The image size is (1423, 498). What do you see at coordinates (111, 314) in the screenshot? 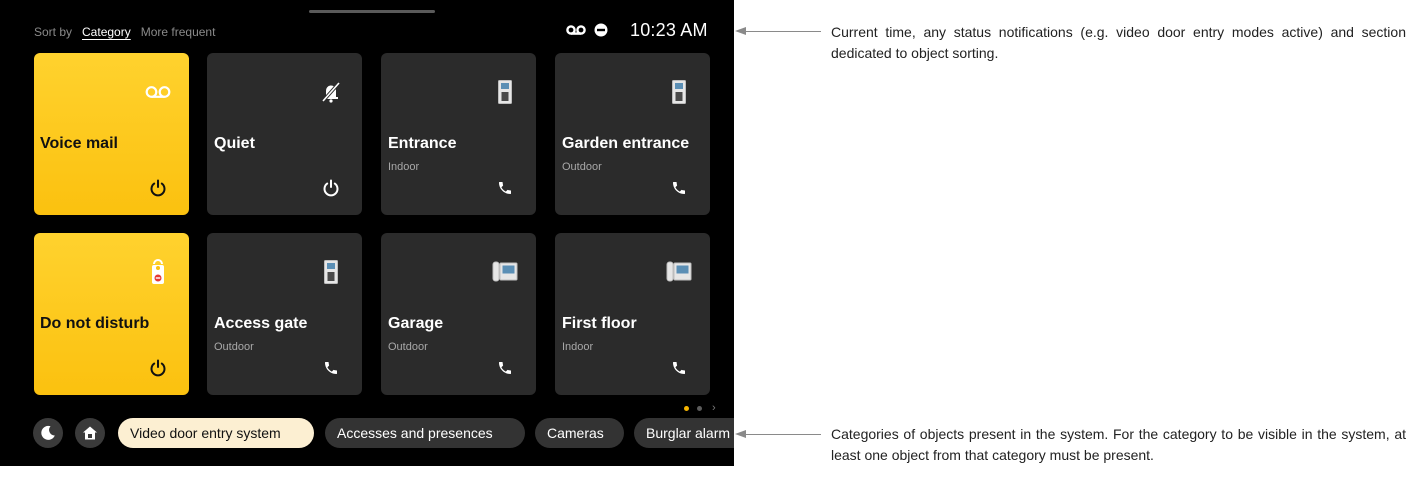
I see `tile-do-not-disturb: Do not disturb` at bounding box center [111, 314].